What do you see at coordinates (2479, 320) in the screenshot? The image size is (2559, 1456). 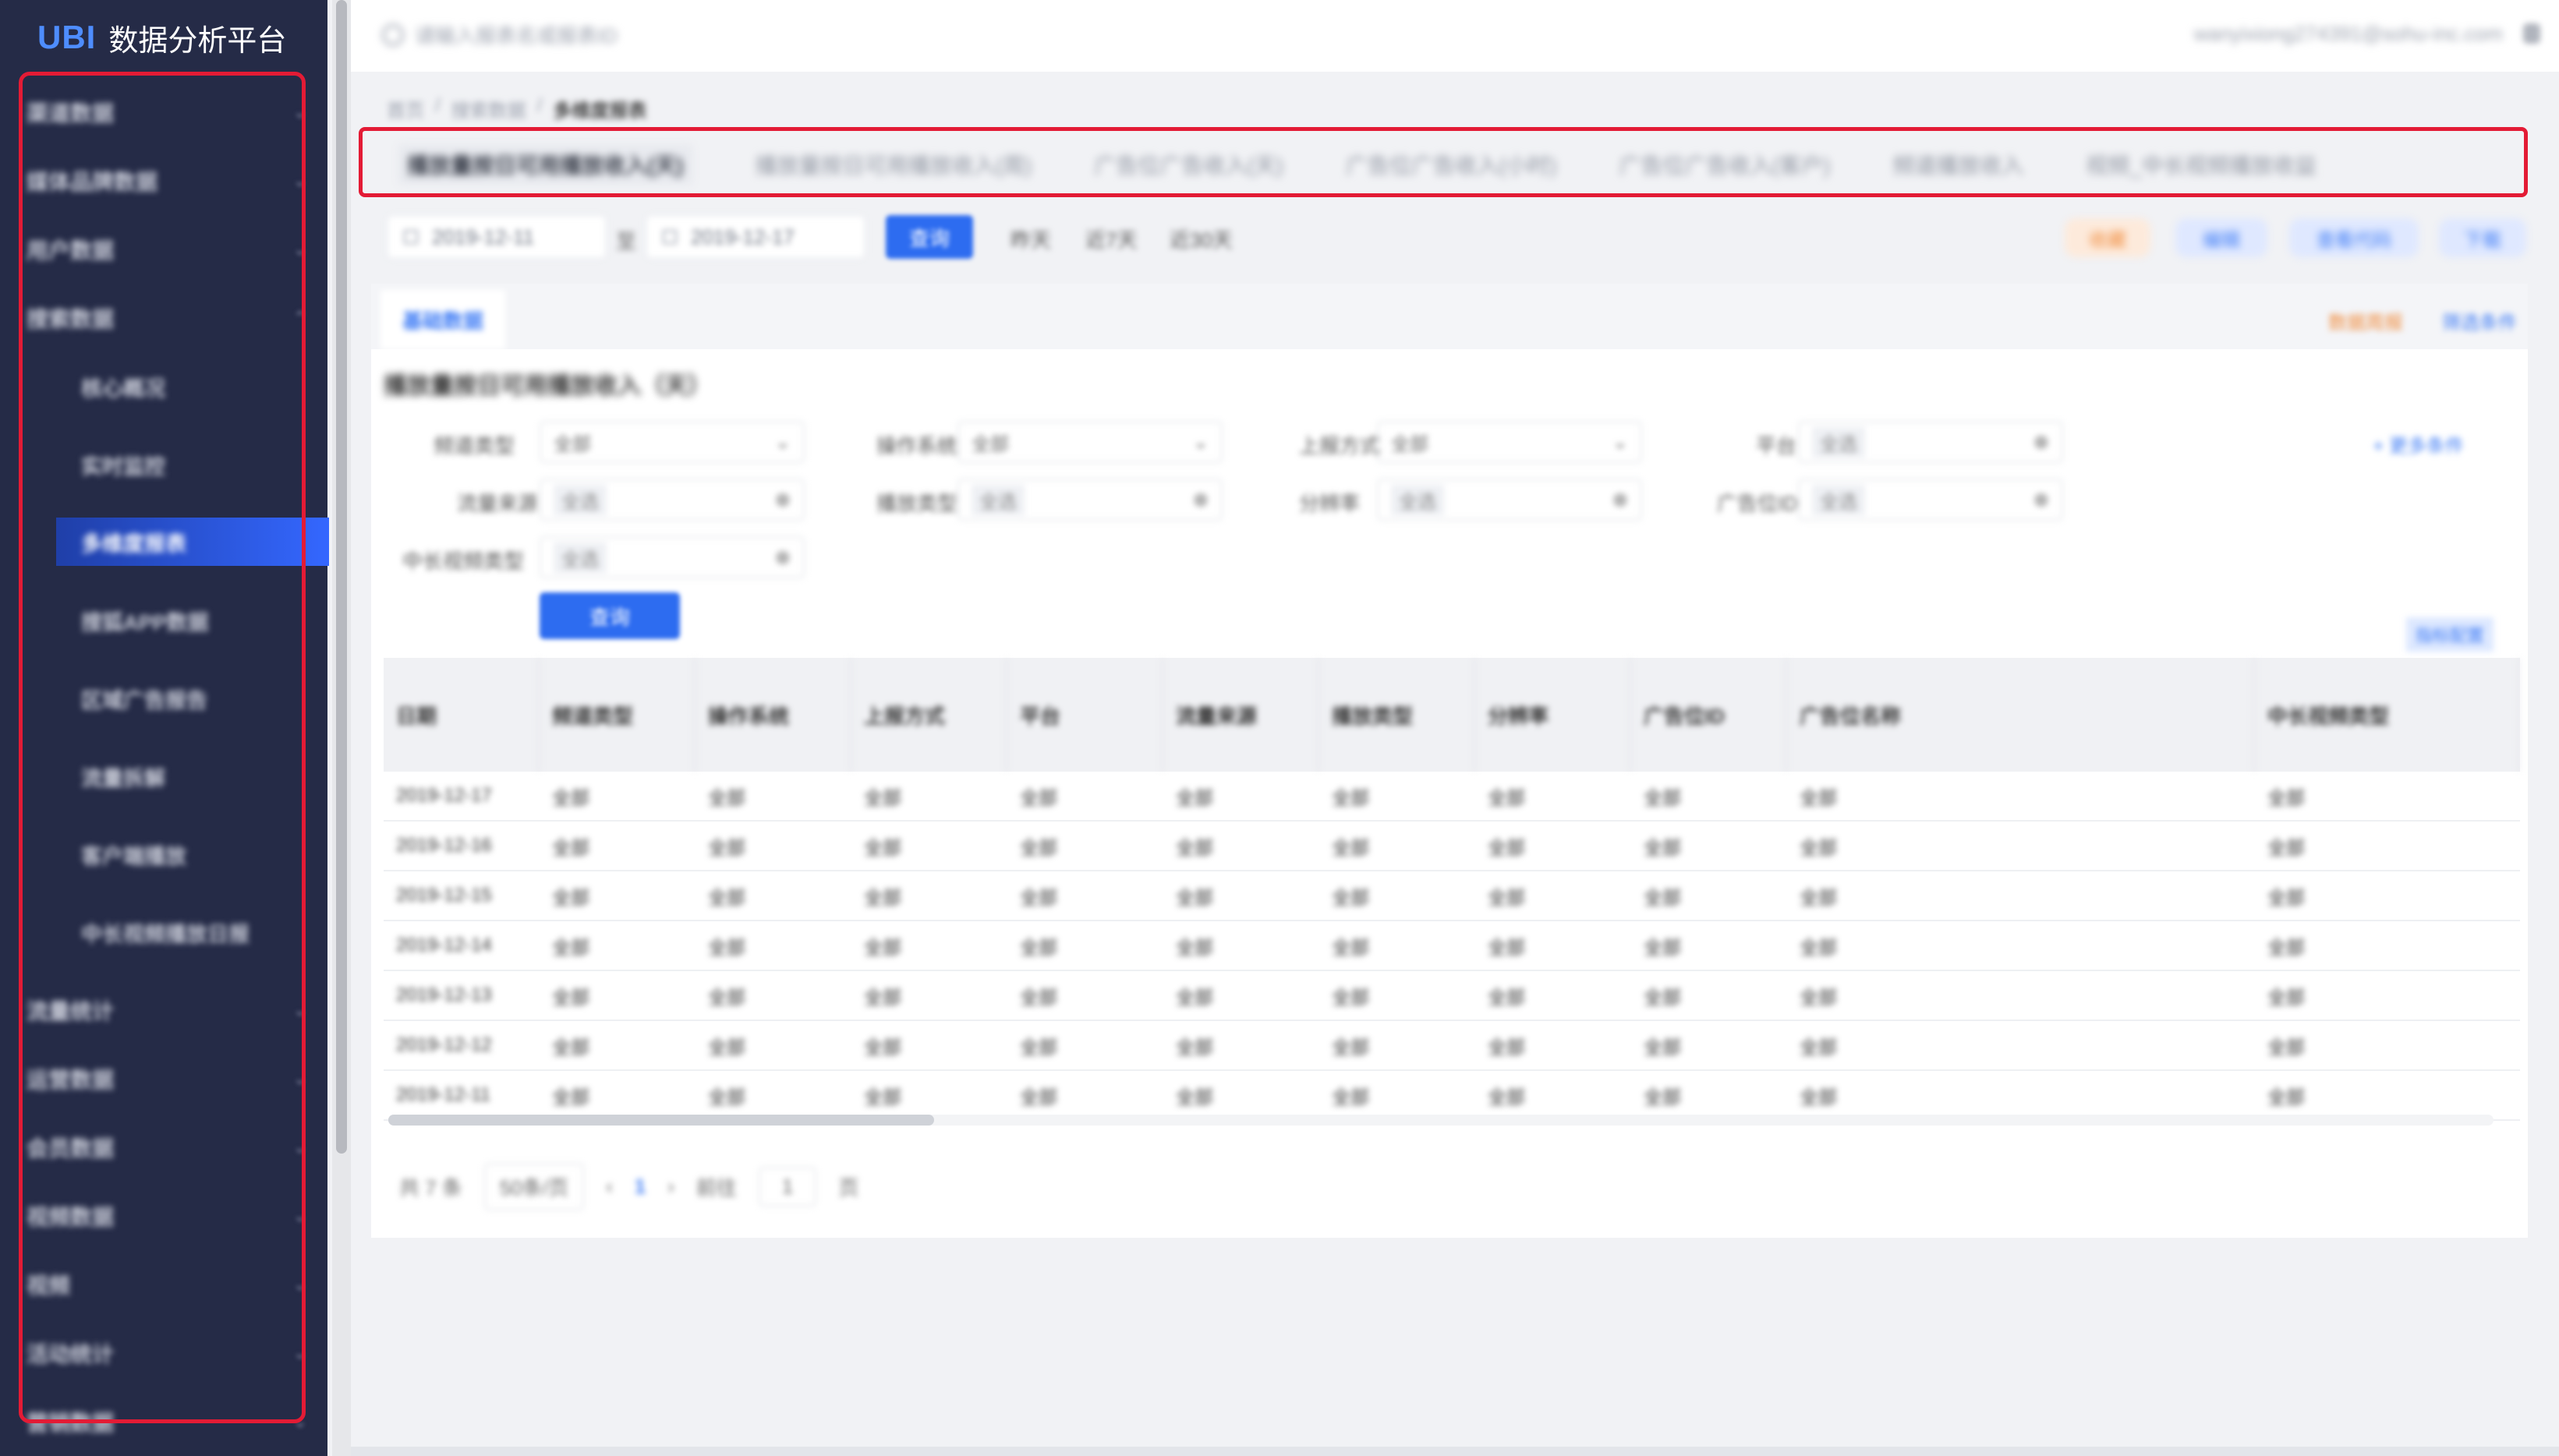 I see `filter-link: 筛选条件` at bounding box center [2479, 320].